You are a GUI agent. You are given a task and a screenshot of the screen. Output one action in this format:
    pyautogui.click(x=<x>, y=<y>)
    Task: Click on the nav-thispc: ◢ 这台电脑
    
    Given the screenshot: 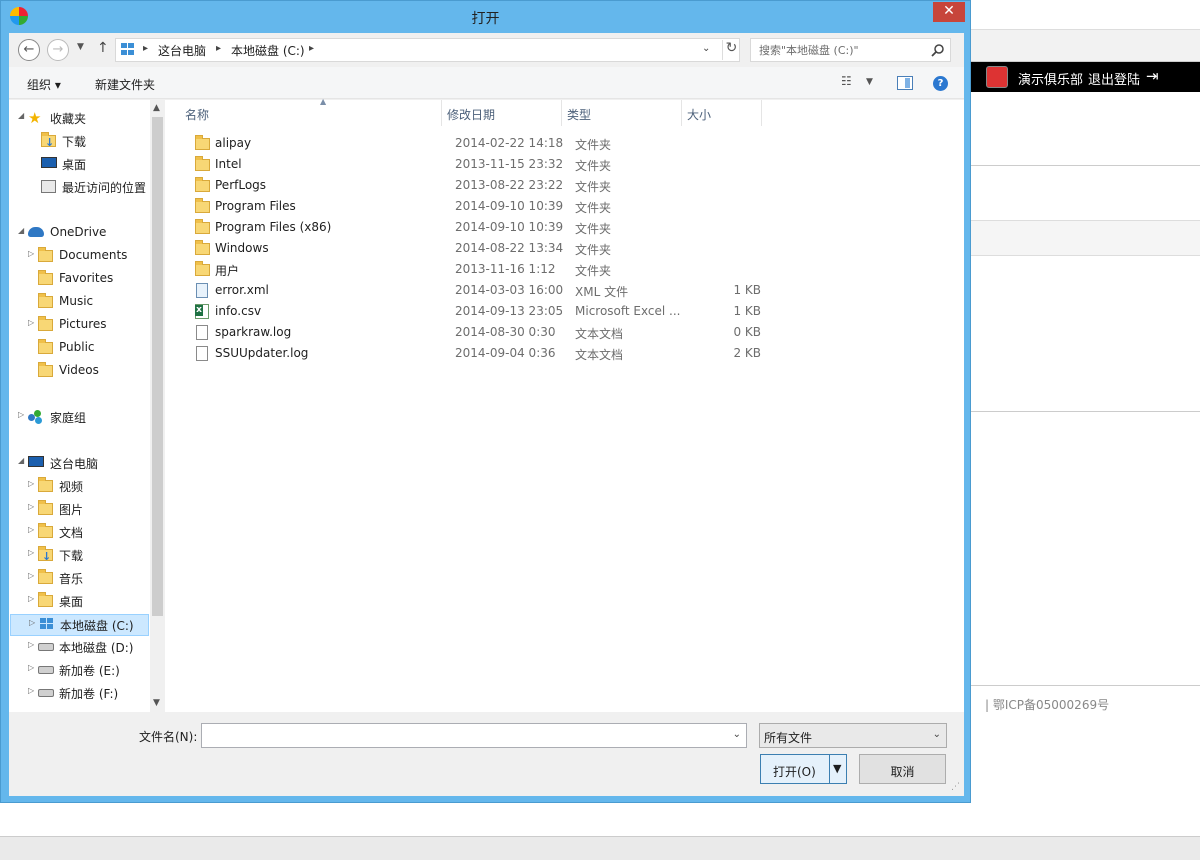 What is the action you would take?
    pyautogui.click(x=83, y=464)
    